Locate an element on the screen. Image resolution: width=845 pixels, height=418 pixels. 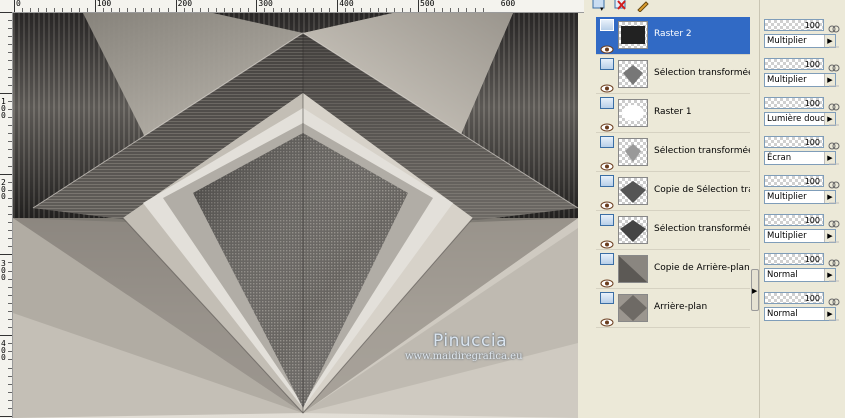
layer-row: Raster 1 is located at coordinates (673, 114).